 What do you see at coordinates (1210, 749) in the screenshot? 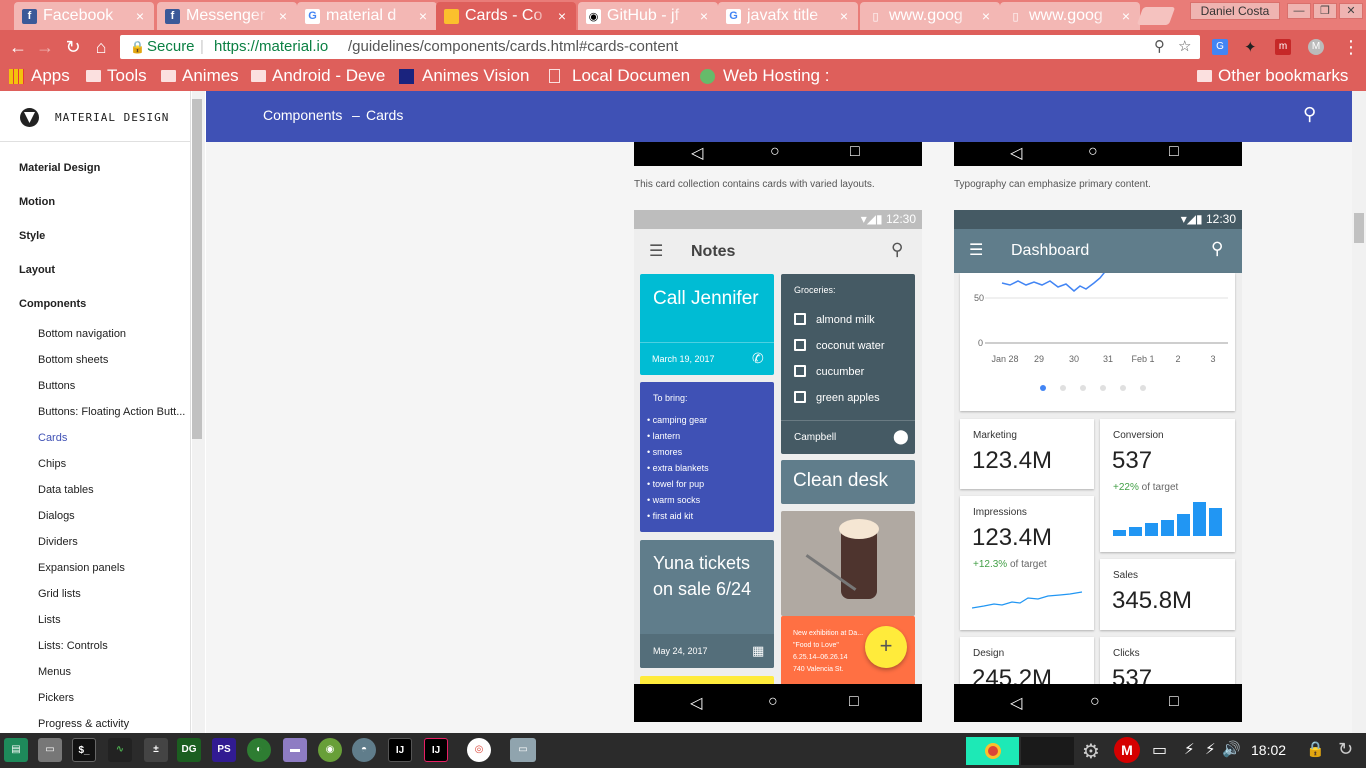
I see `battery-icon: ⚡` at bounding box center [1210, 749].